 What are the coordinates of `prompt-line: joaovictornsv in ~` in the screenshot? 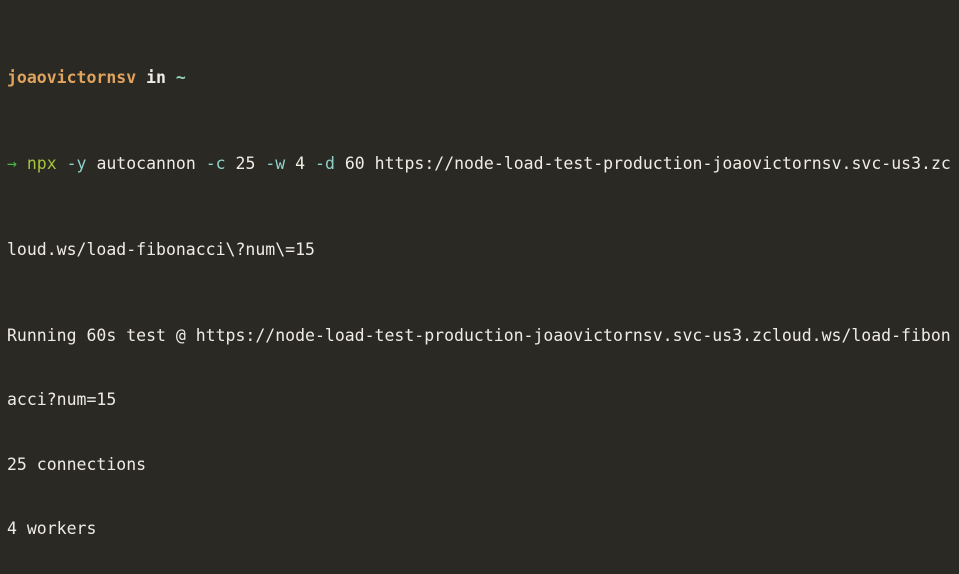 It's located at (483, 78).